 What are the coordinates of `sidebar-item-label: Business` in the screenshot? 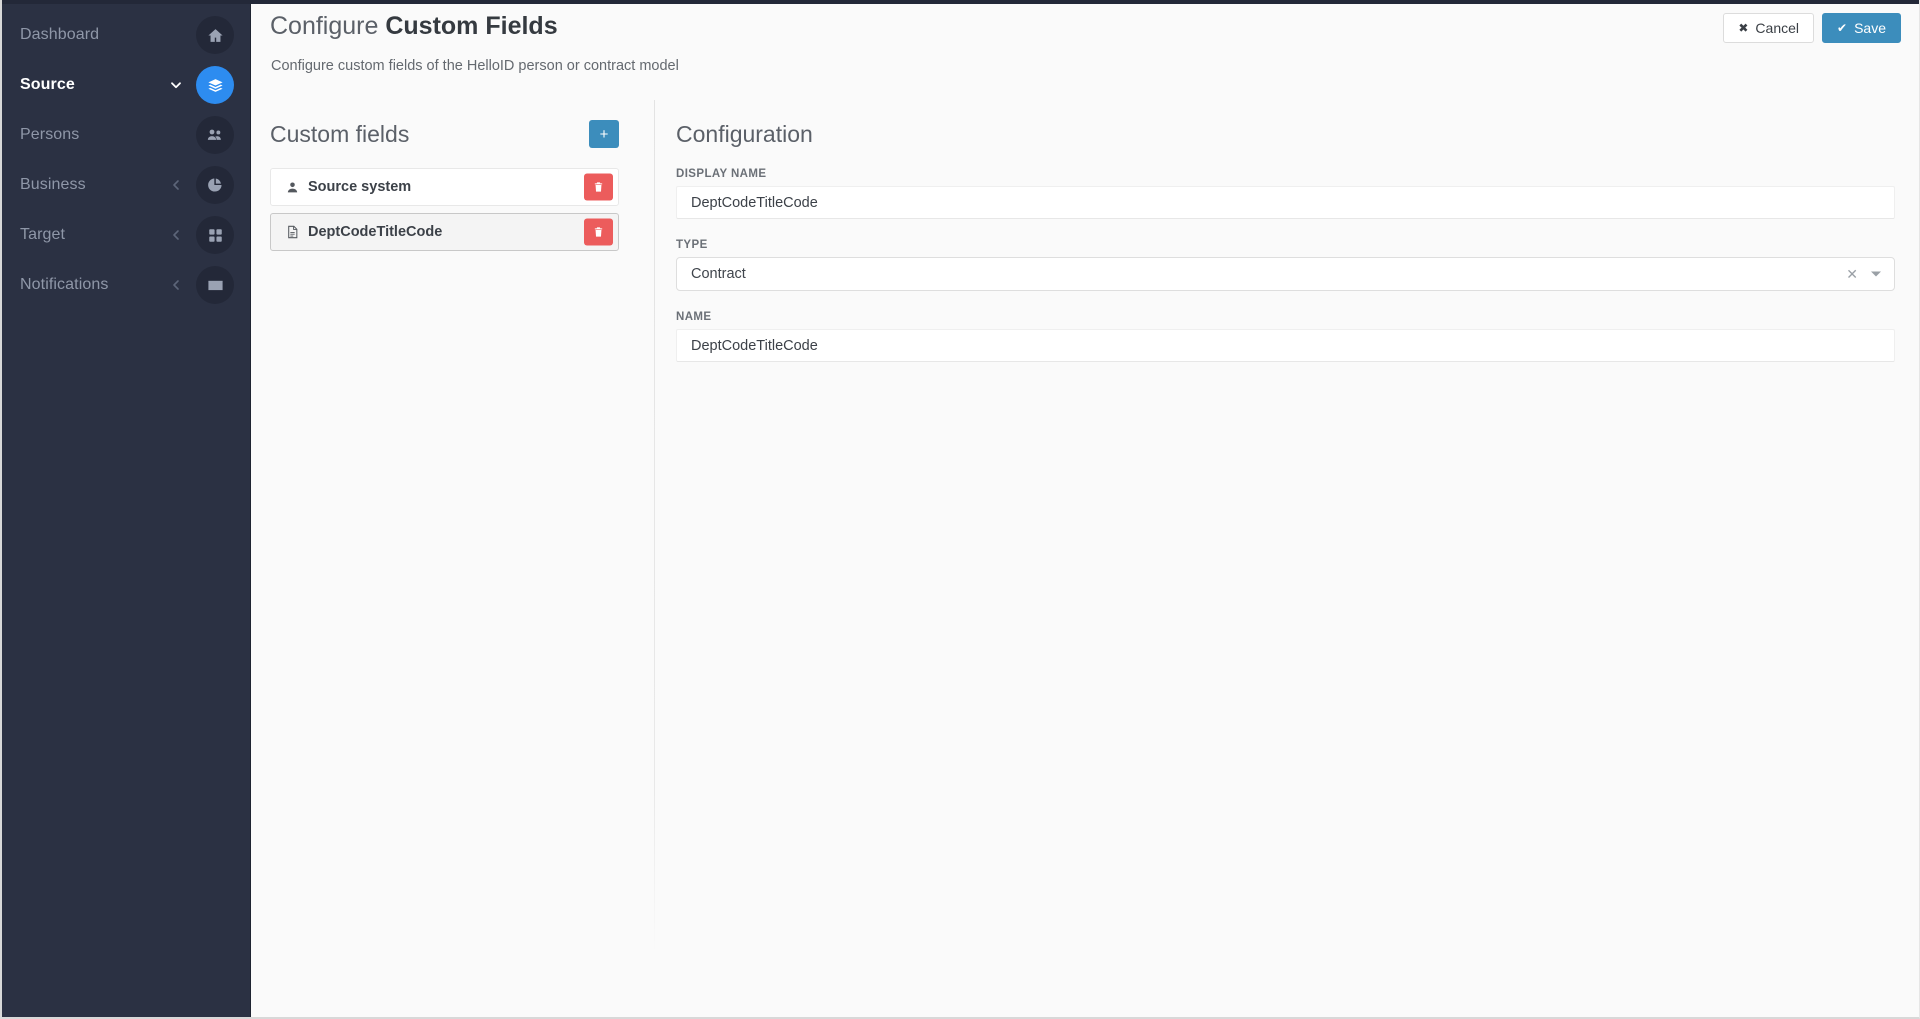 It's located at (53, 184).